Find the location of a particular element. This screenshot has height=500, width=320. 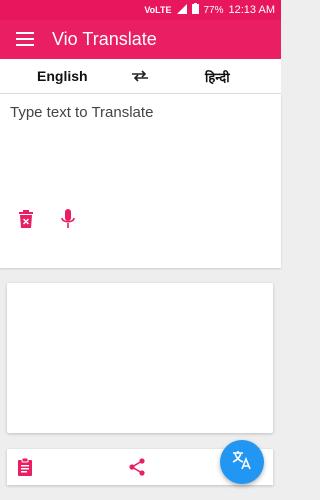

network-indicator: VoLTE is located at coordinates (158, 10).